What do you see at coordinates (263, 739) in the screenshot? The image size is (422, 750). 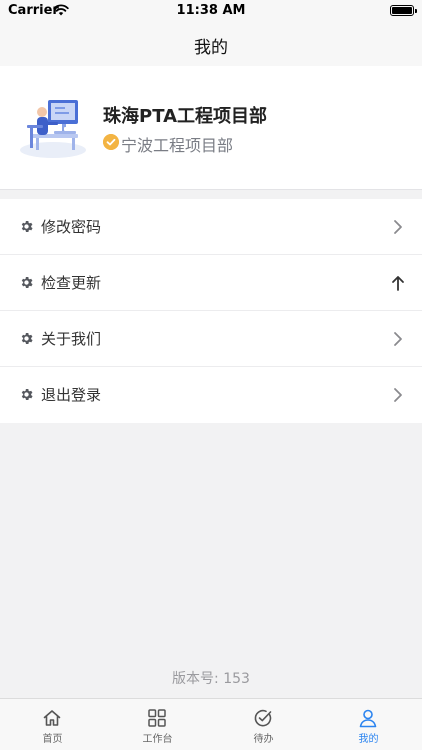 I see `tab-label: 待办` at bounding box center [263, 739].